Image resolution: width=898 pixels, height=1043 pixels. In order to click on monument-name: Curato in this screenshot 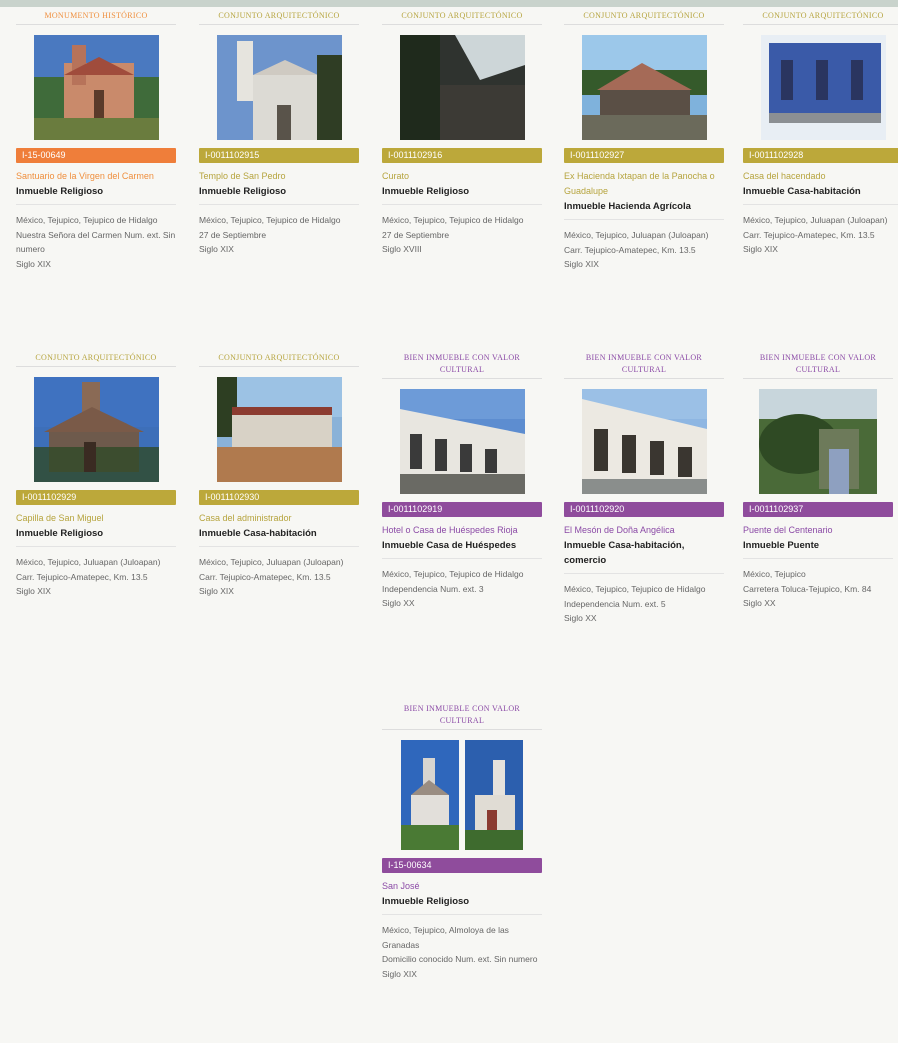, I will do `click(462, 176)`.